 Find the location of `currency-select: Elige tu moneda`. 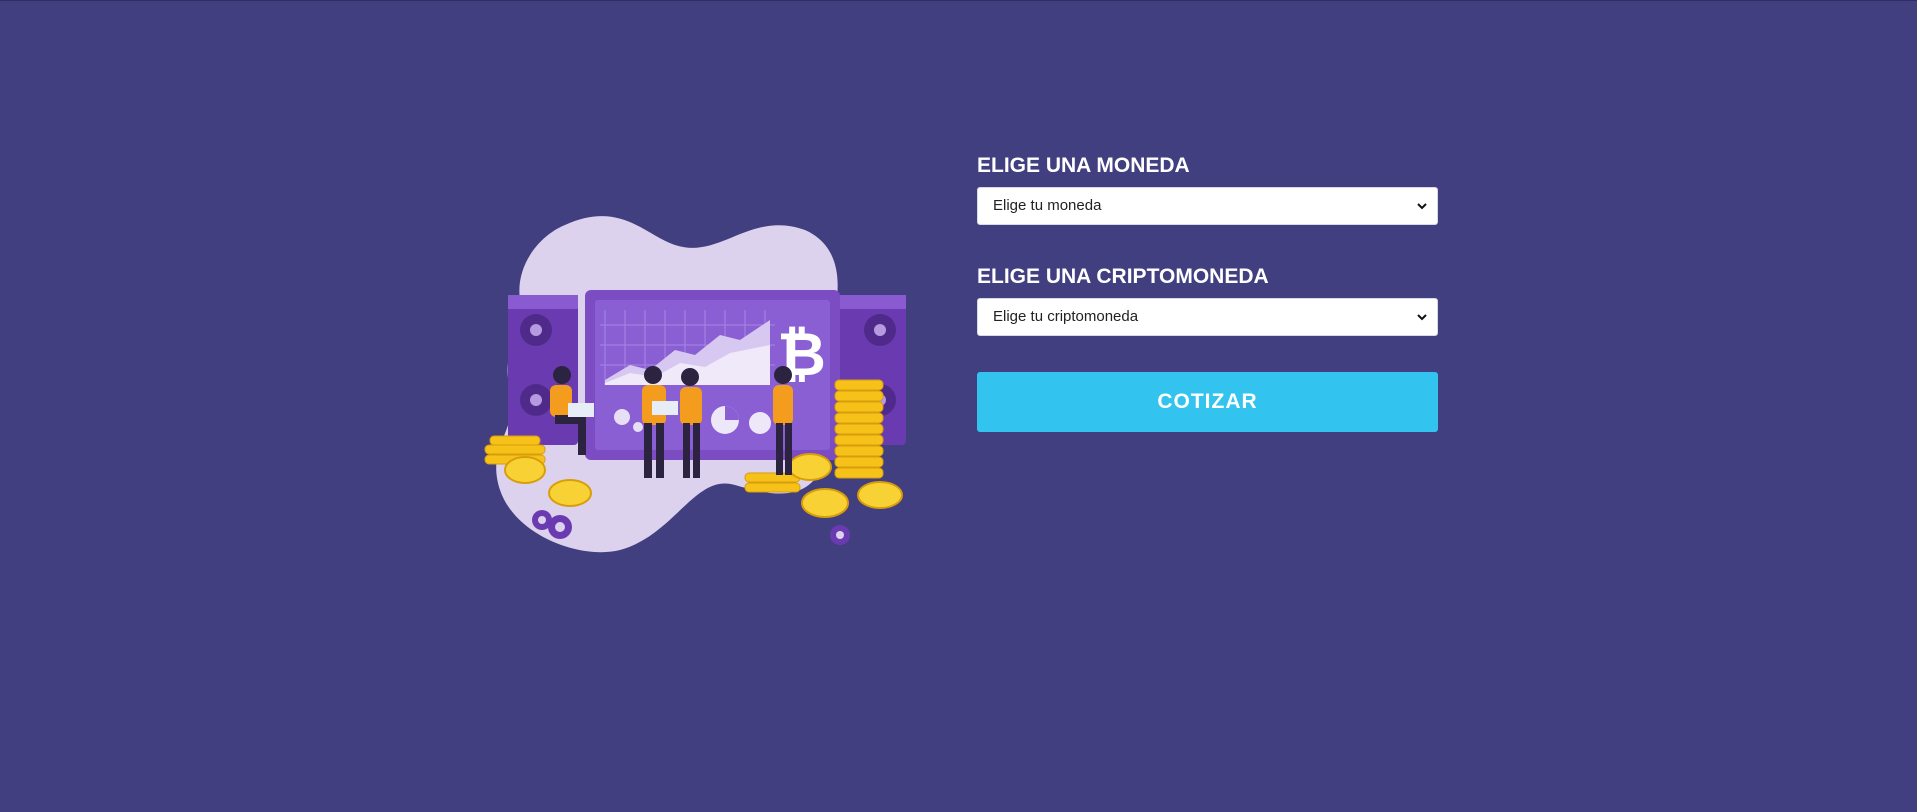

currency-select: Elige tu moneda is located at coordinates (1207, 206).